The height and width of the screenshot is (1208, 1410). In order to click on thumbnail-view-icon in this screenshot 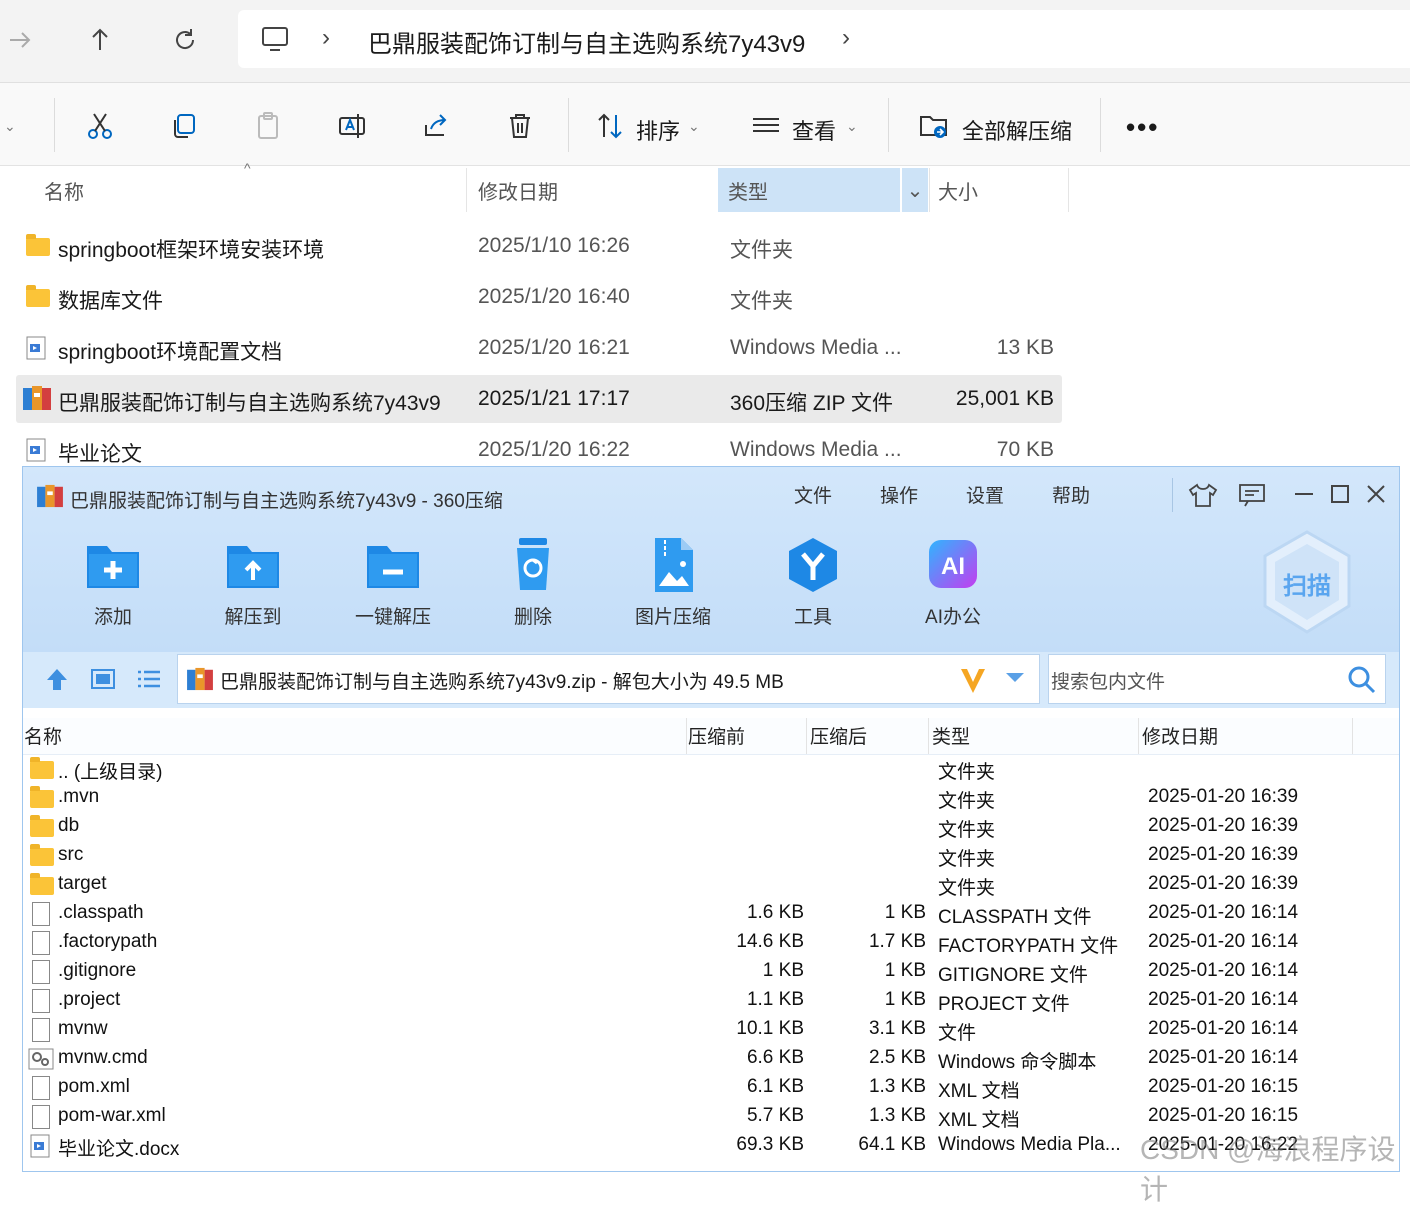, I will do `click(103, 681)`.